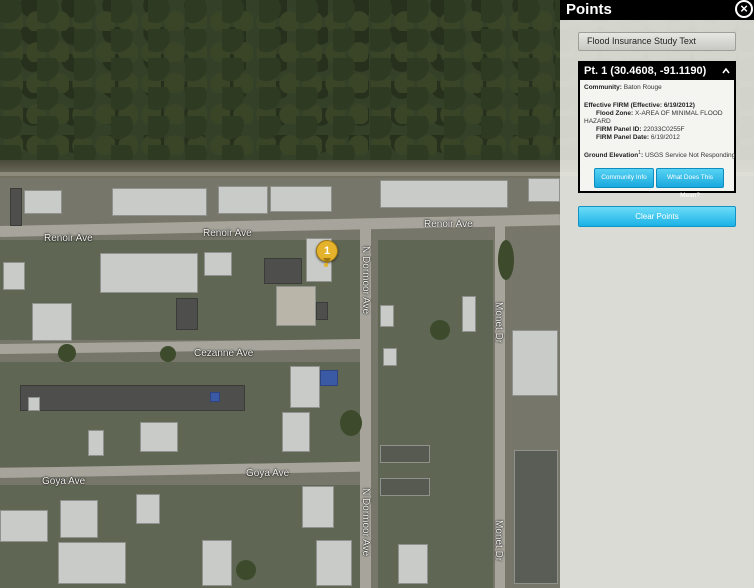 The height and width of the screenshot is (588, 754). What do you see at coordinates (68, 238) in the screenshot?
I see `street-label-renoir-west: Renoir Ave` at bounding box center [68, 238].